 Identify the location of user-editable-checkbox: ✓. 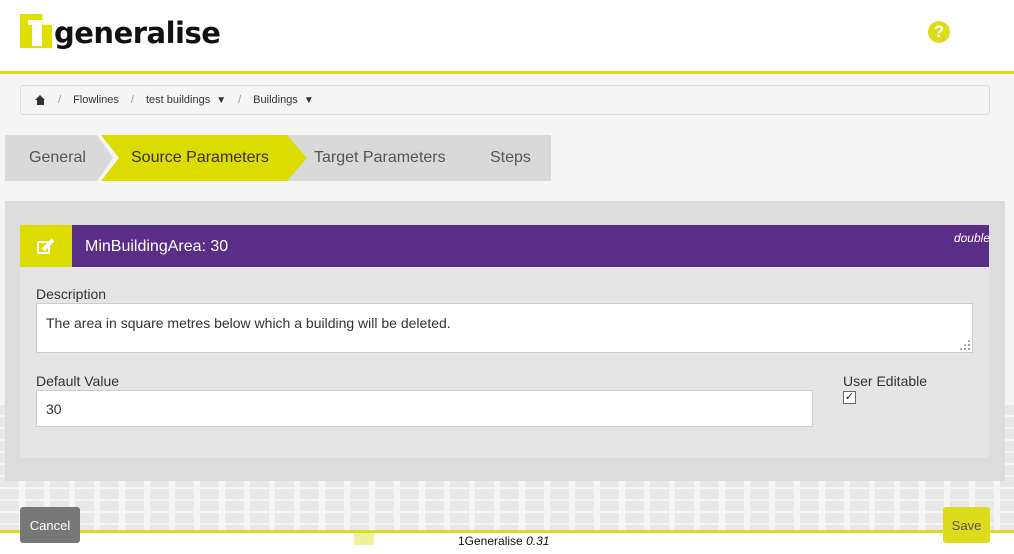
(849, 397).